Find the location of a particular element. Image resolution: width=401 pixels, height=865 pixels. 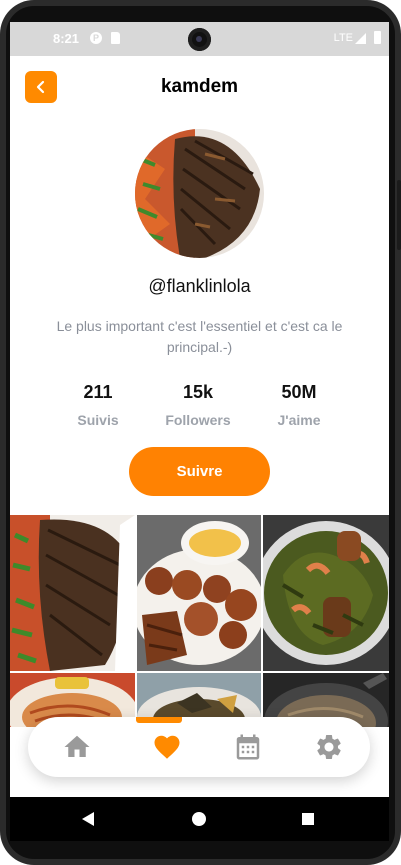

nav-home is located at coordinates (77, 747).